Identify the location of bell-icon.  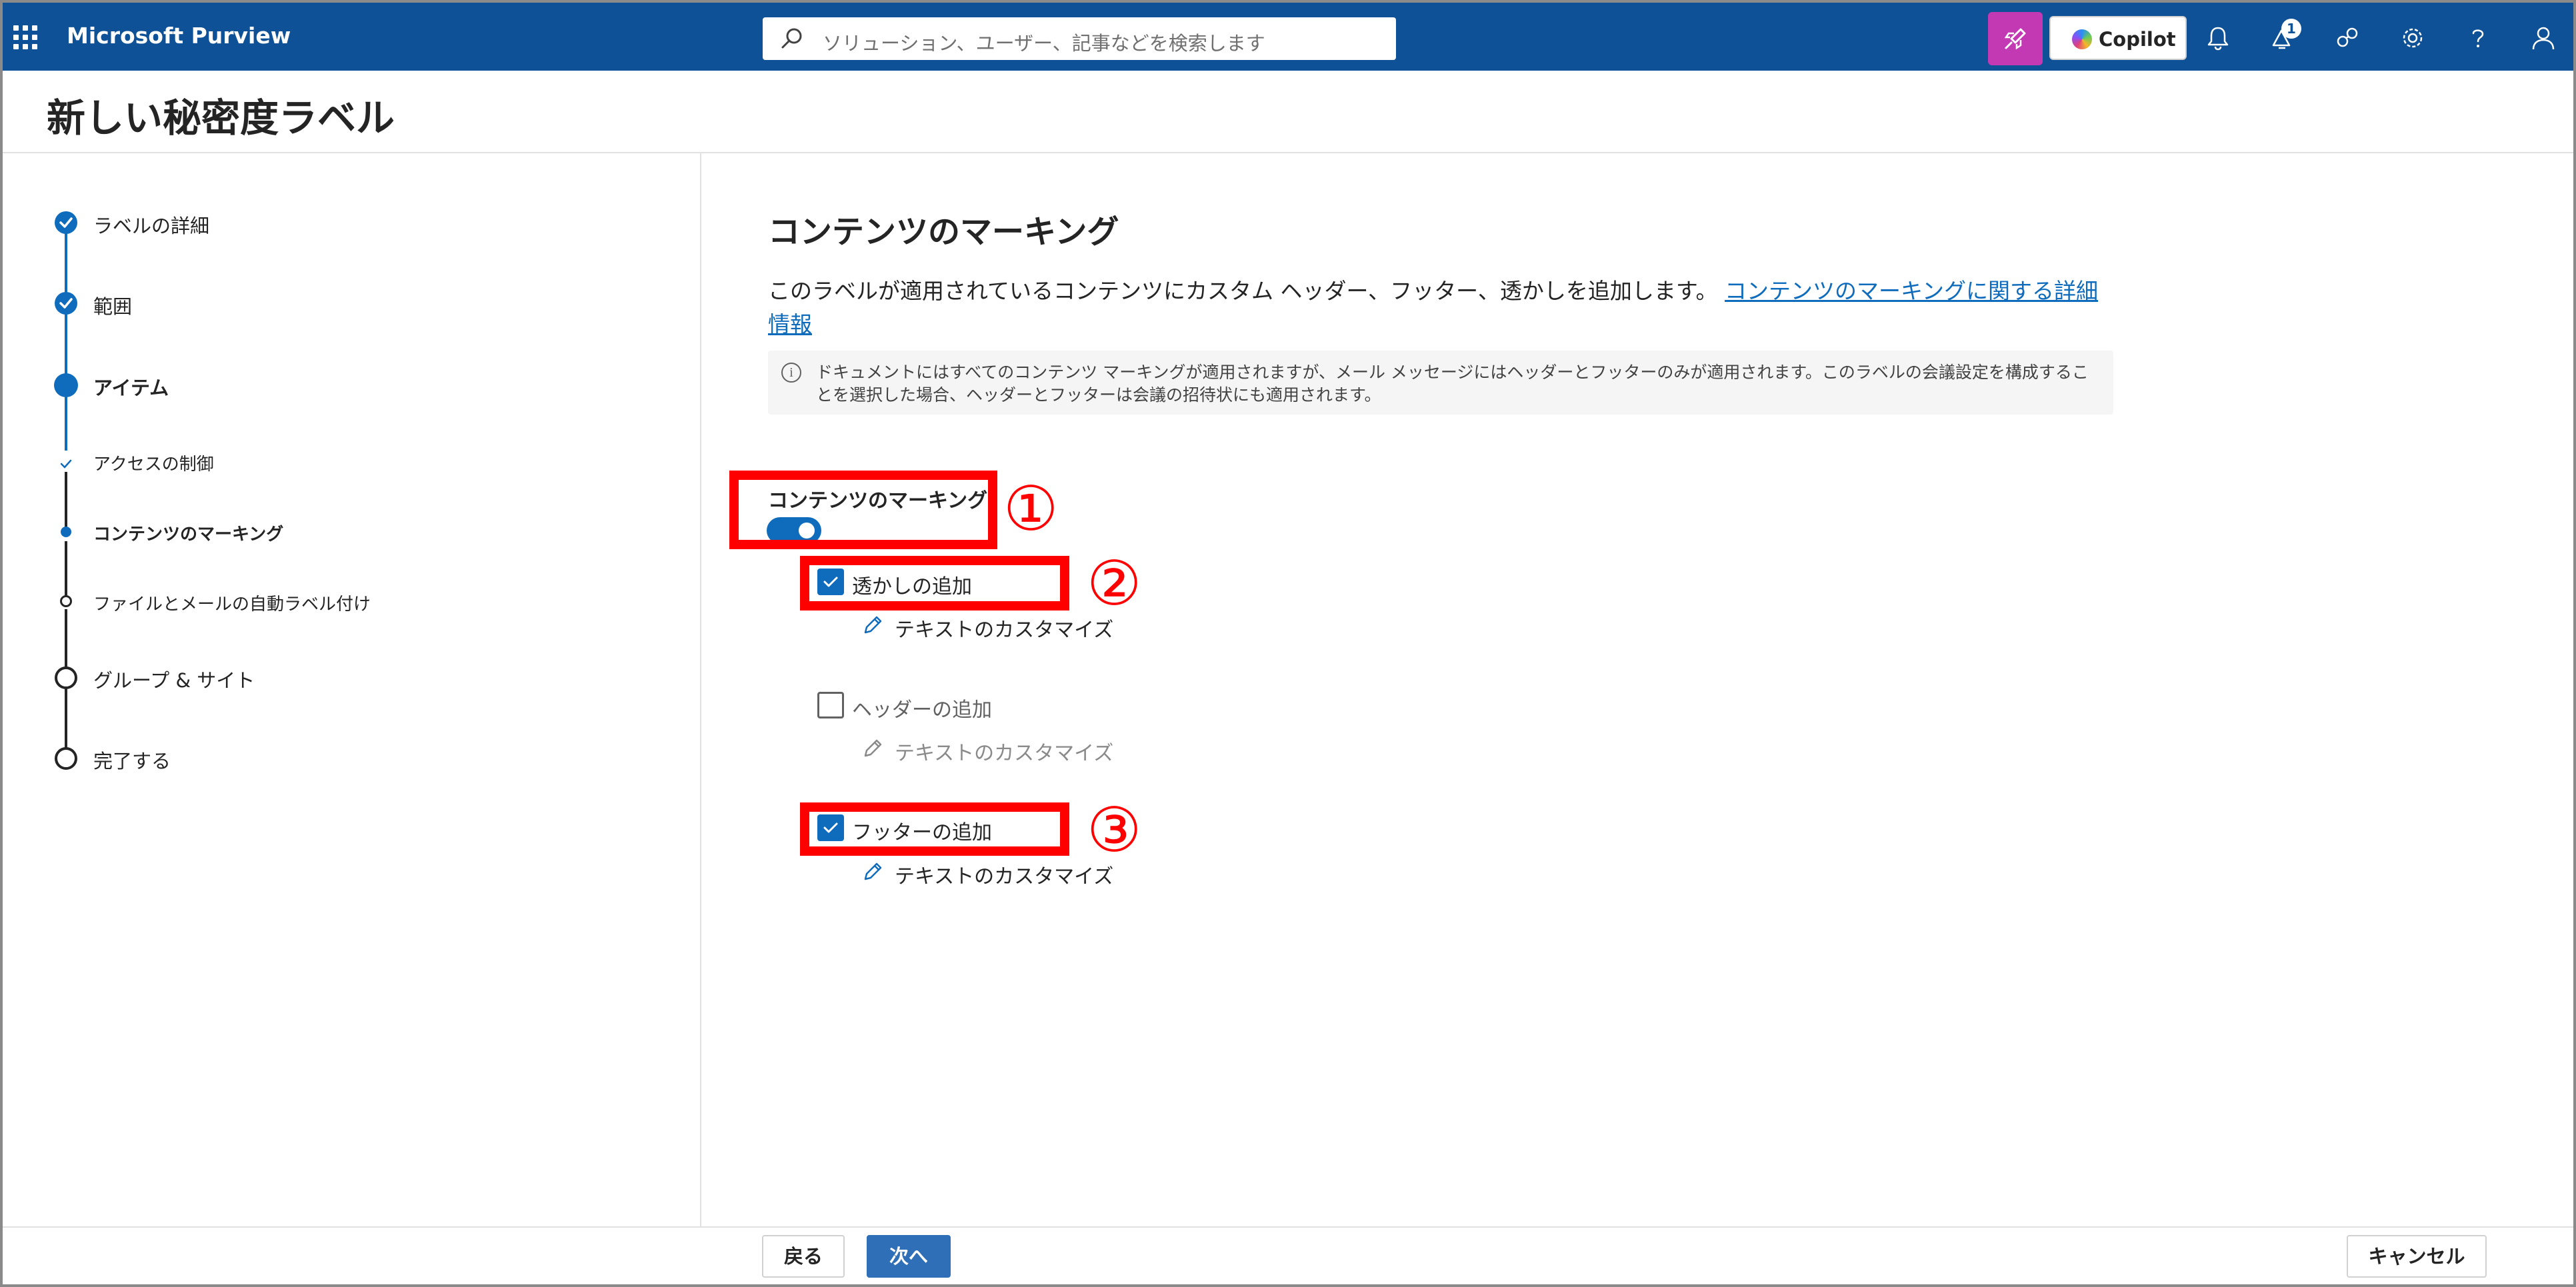
(2218, 38).